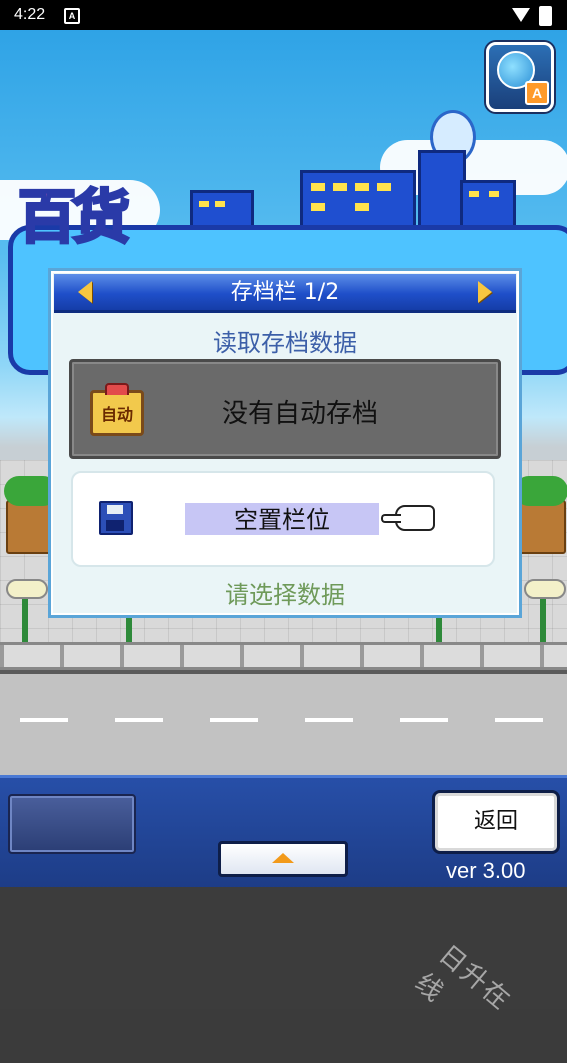  What do you see at coordinates (408, 518) in the screenshot?
I see `pointing-hand-icon` at bounding box center [408, 518].